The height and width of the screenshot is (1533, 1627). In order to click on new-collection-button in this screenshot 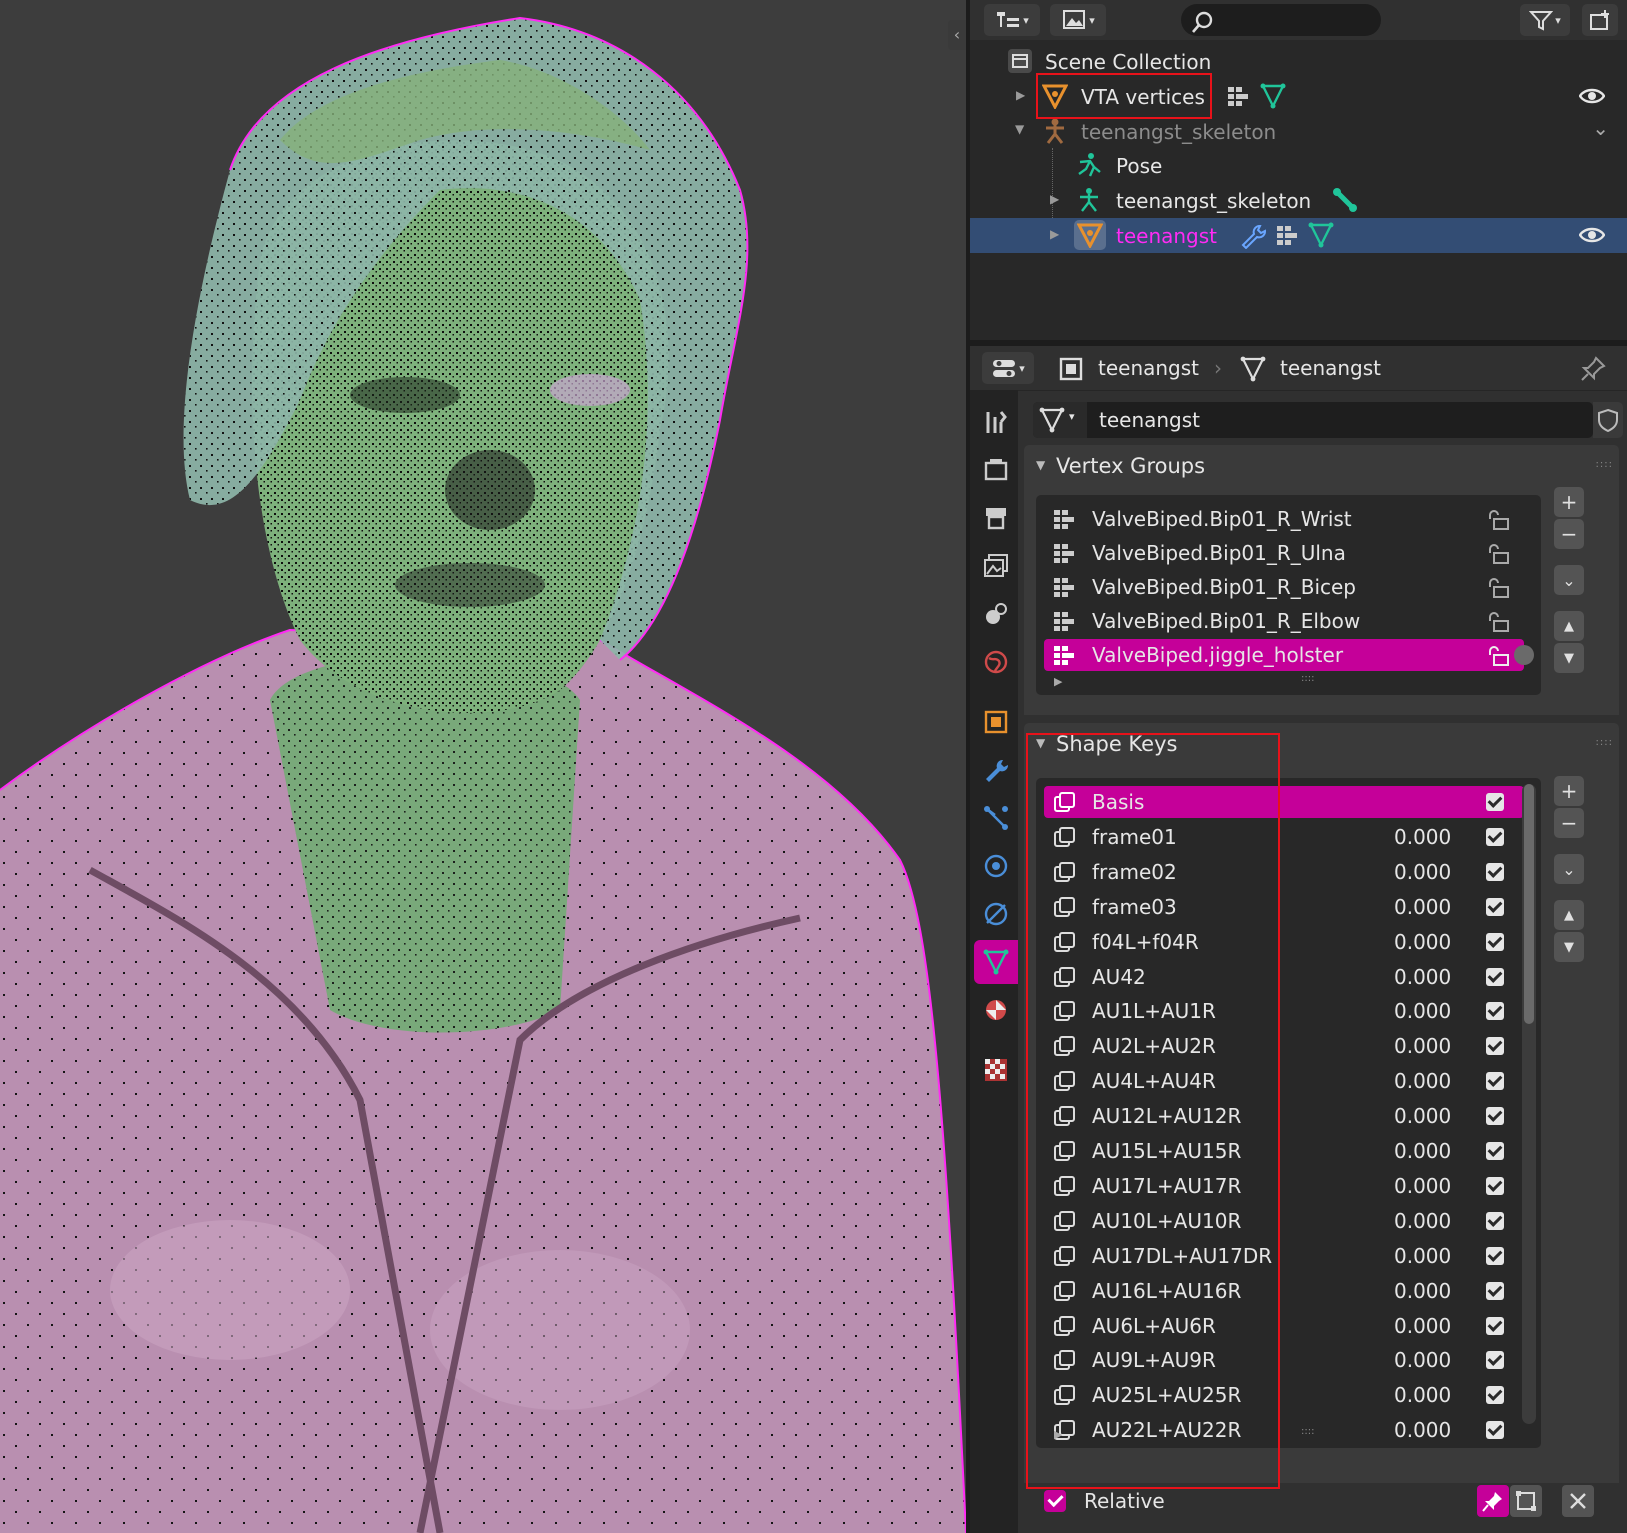, I will do `click(1600, 20)`.